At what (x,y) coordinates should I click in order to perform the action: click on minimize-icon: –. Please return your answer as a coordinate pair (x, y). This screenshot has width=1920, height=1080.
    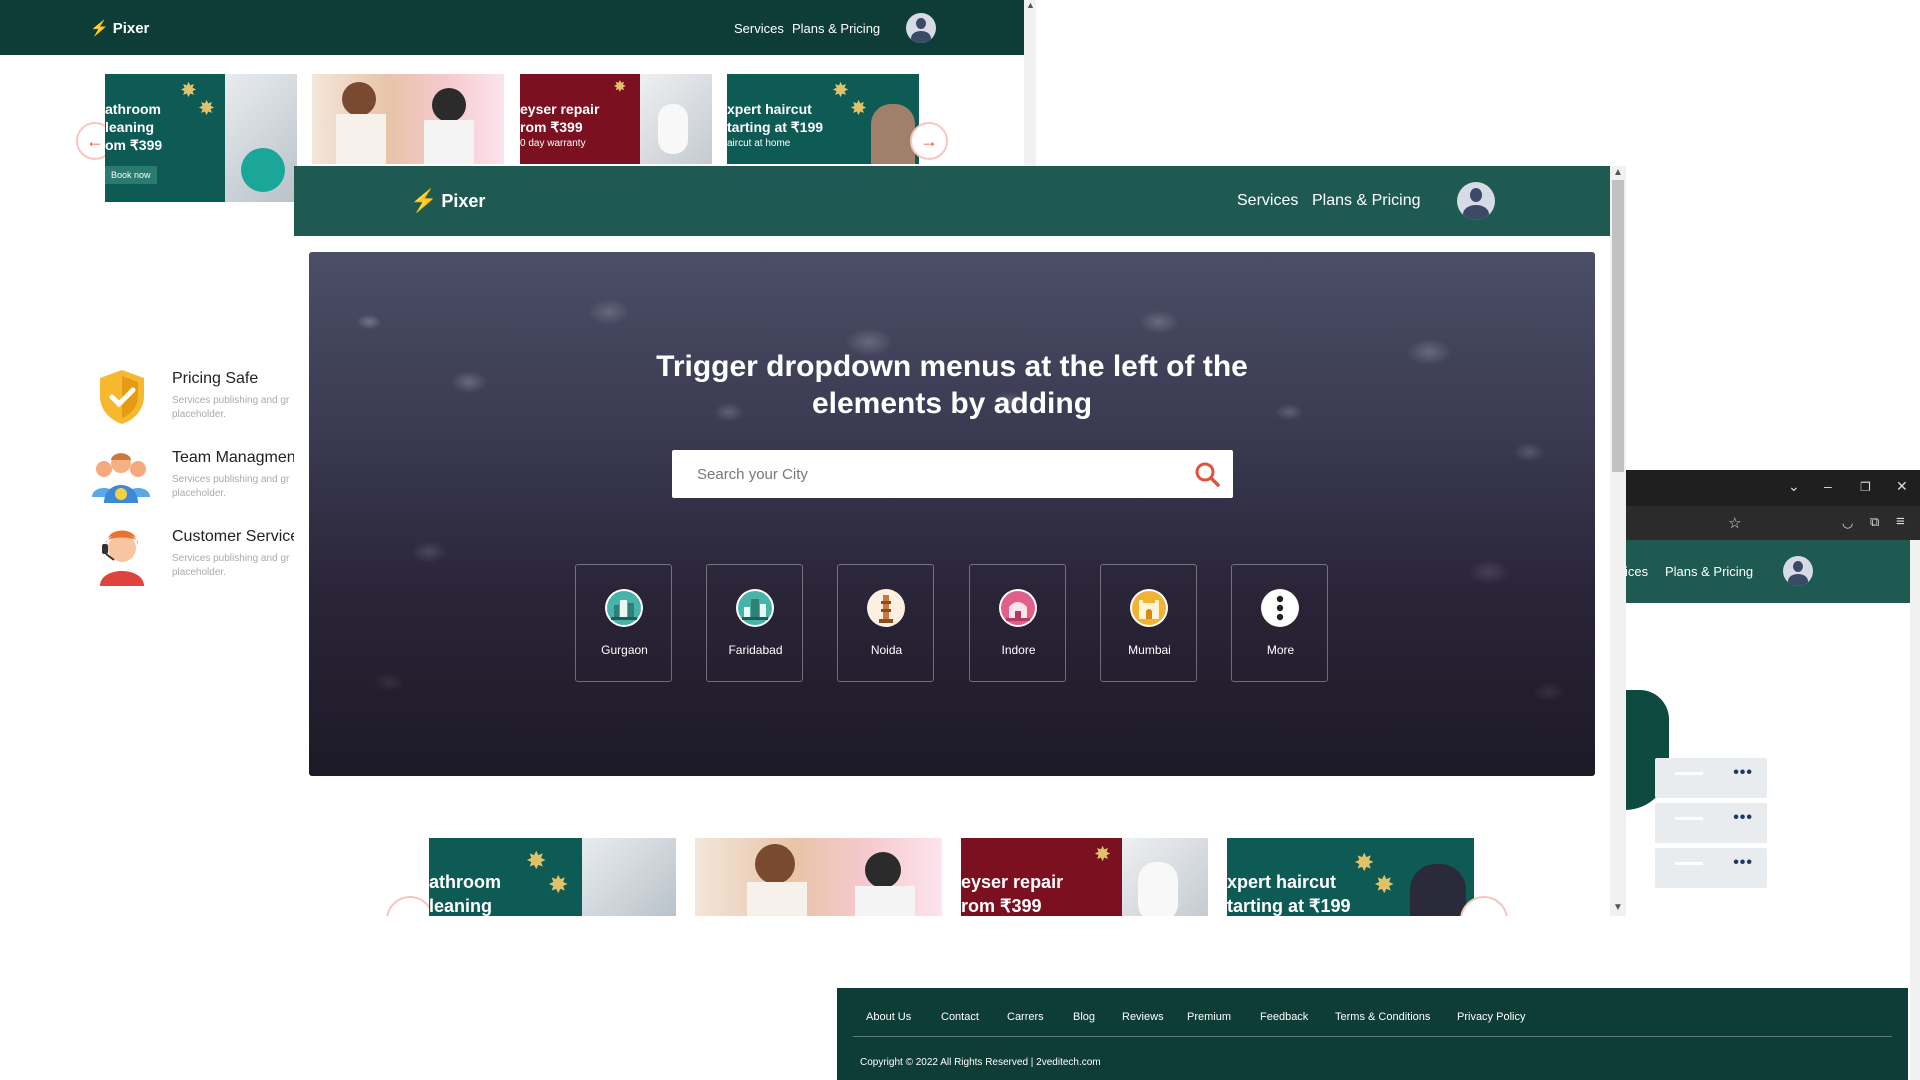
    Looking at the image, I should click on (1828, 486).